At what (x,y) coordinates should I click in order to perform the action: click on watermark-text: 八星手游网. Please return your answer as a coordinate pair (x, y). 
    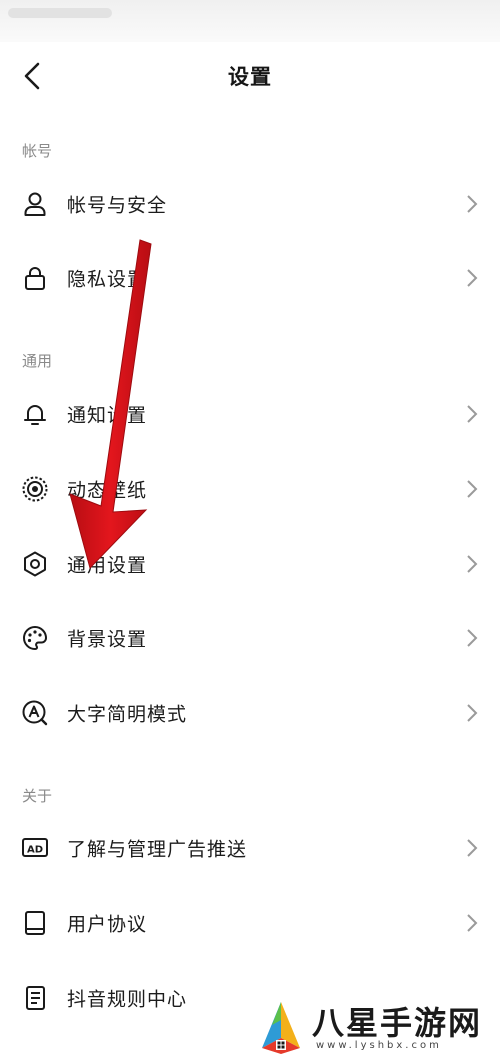
    Looking at the image, I should click on (397, 1023).